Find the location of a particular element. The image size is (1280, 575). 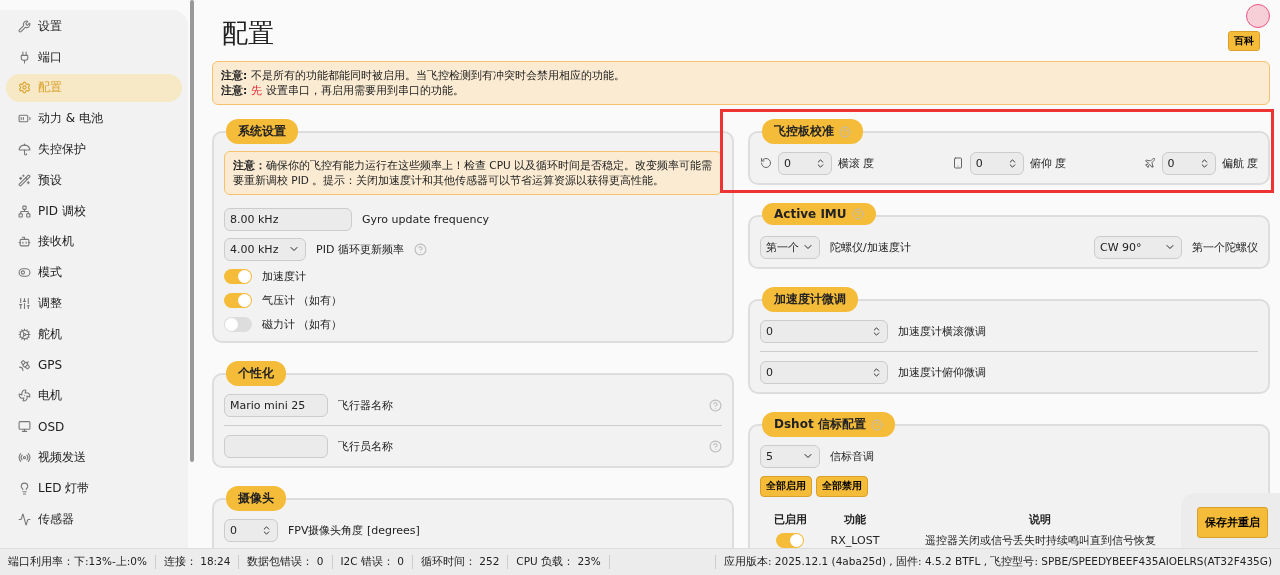

status-item: 连接： 18:24 is located at coordinates (197, 562).